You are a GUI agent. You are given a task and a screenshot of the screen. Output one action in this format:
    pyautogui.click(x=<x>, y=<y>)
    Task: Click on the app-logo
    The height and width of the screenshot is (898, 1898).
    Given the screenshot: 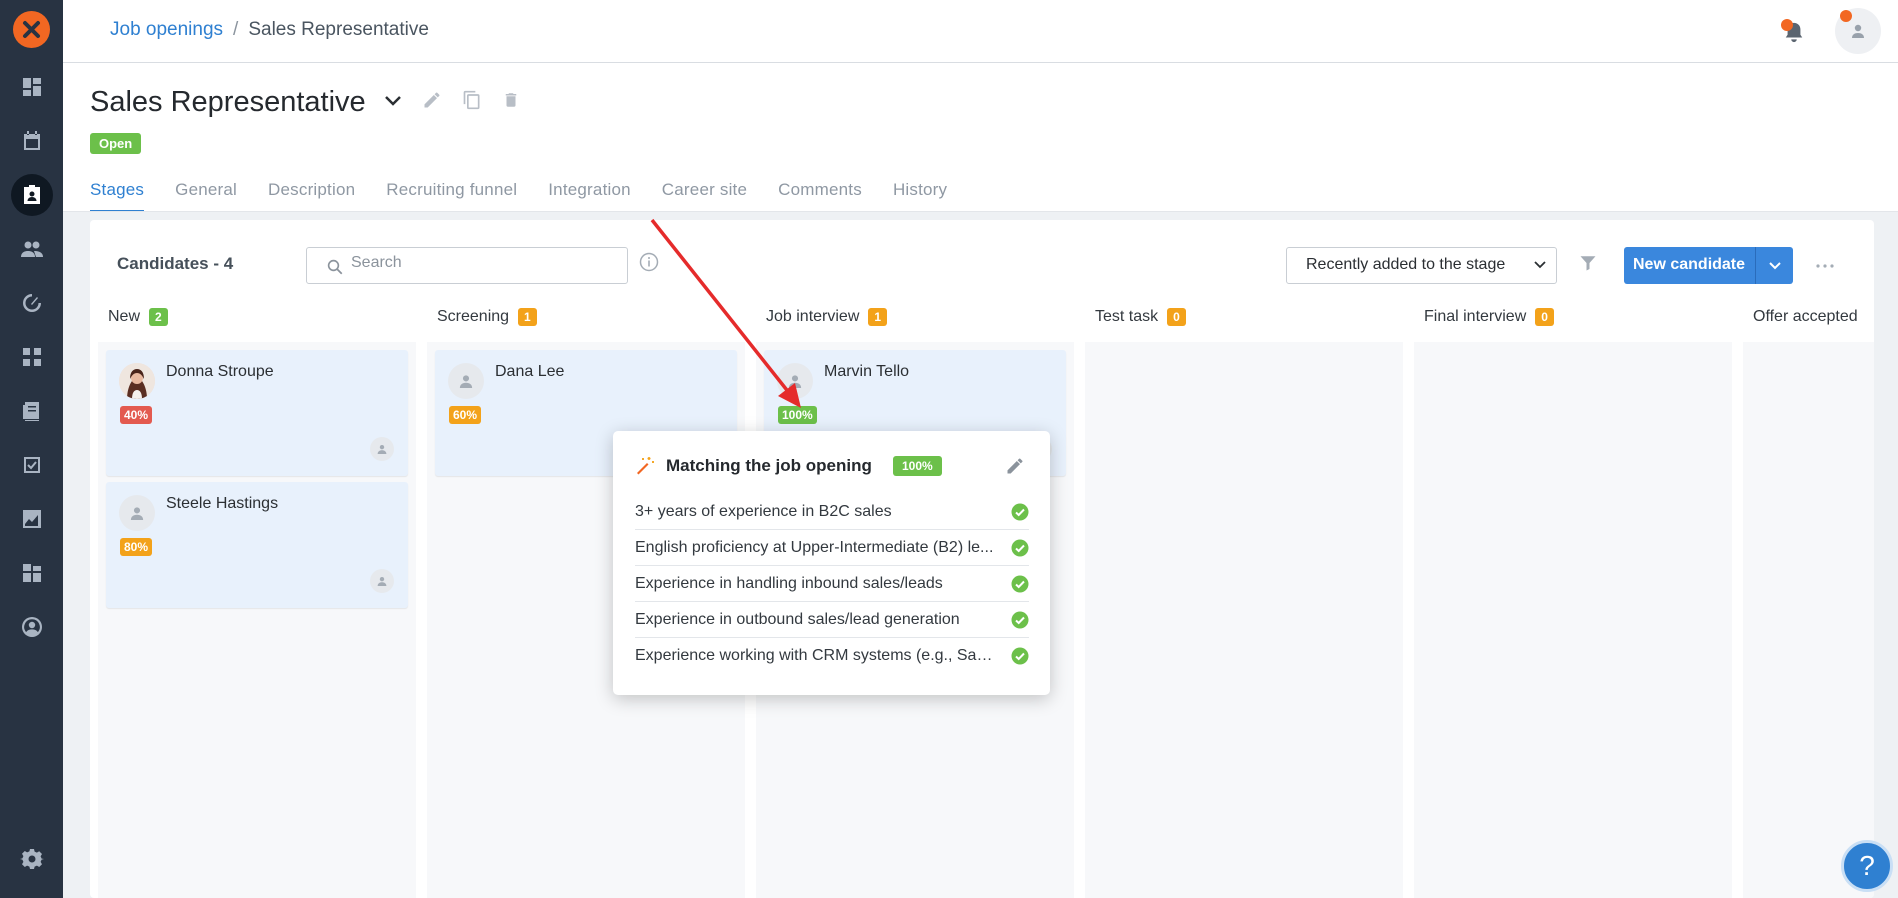 What is the action you would take?
    pyautogui.click(x=31, y=29)
    